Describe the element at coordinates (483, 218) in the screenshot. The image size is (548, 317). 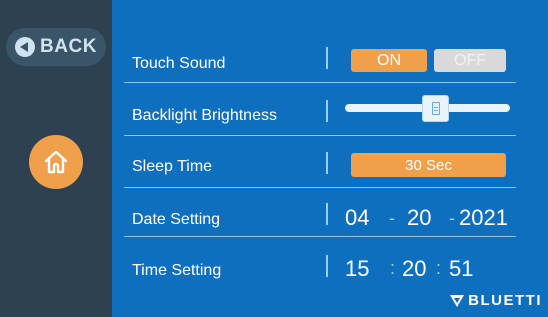
I see `date-year-field: 2021` at that location.